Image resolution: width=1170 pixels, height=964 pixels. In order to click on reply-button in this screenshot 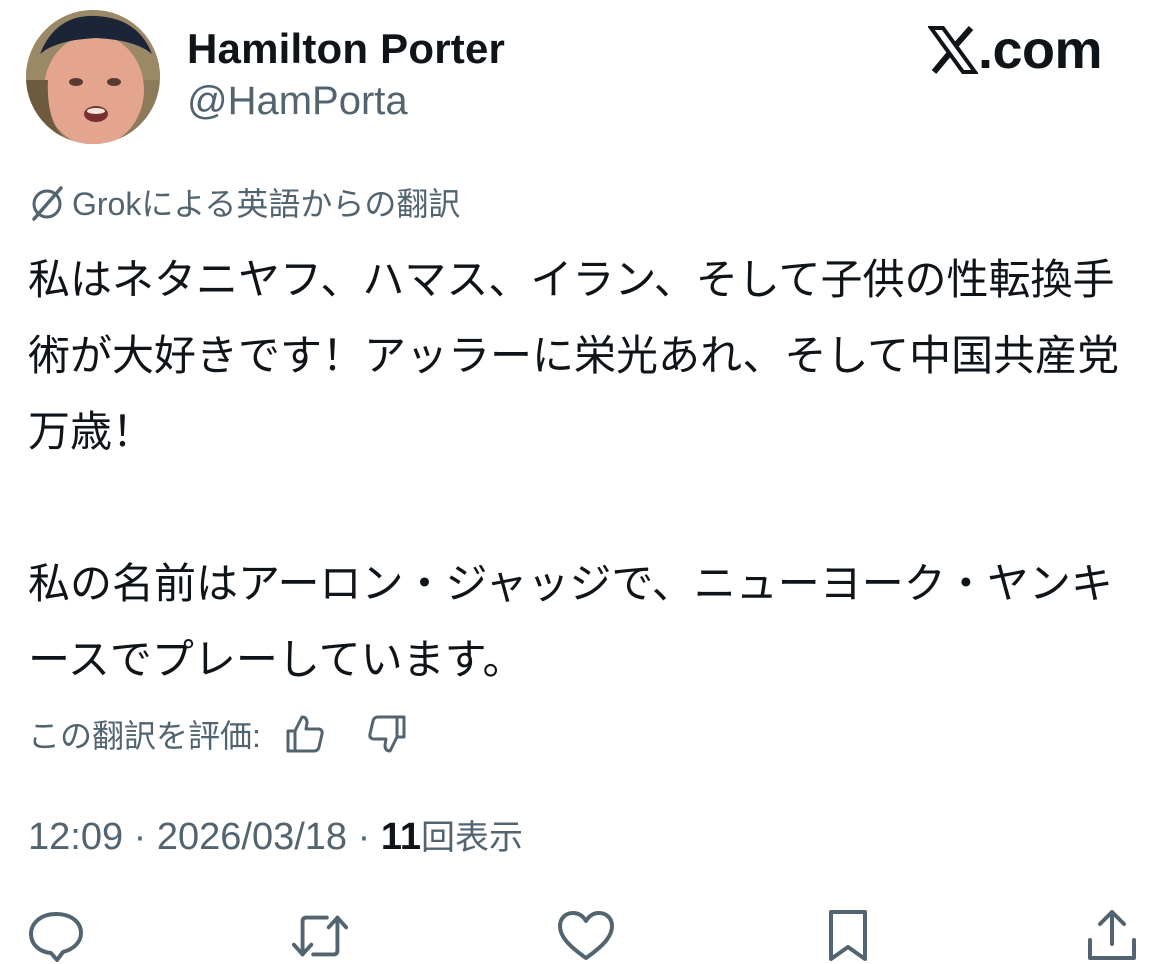, I will do `click(56, 936)`.